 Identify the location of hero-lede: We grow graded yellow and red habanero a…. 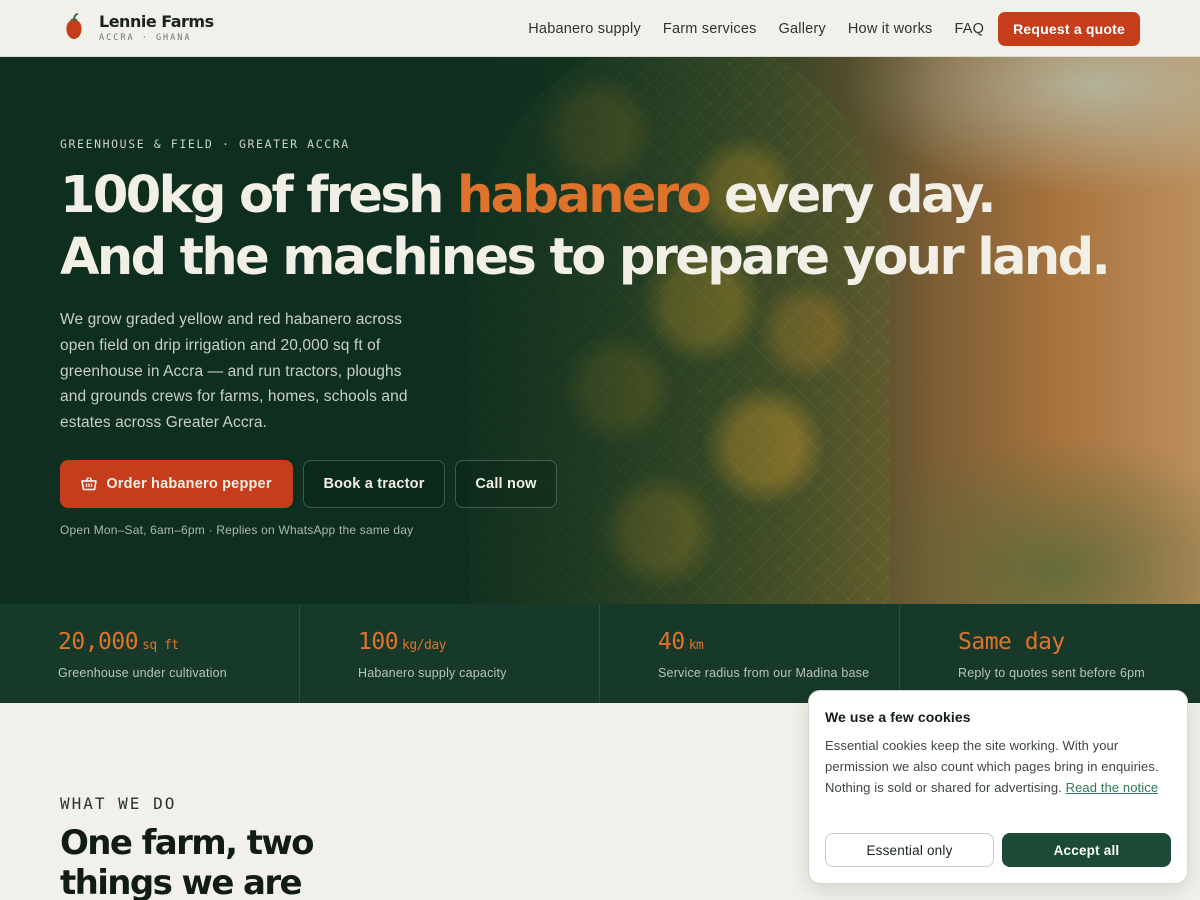
(234, 371).